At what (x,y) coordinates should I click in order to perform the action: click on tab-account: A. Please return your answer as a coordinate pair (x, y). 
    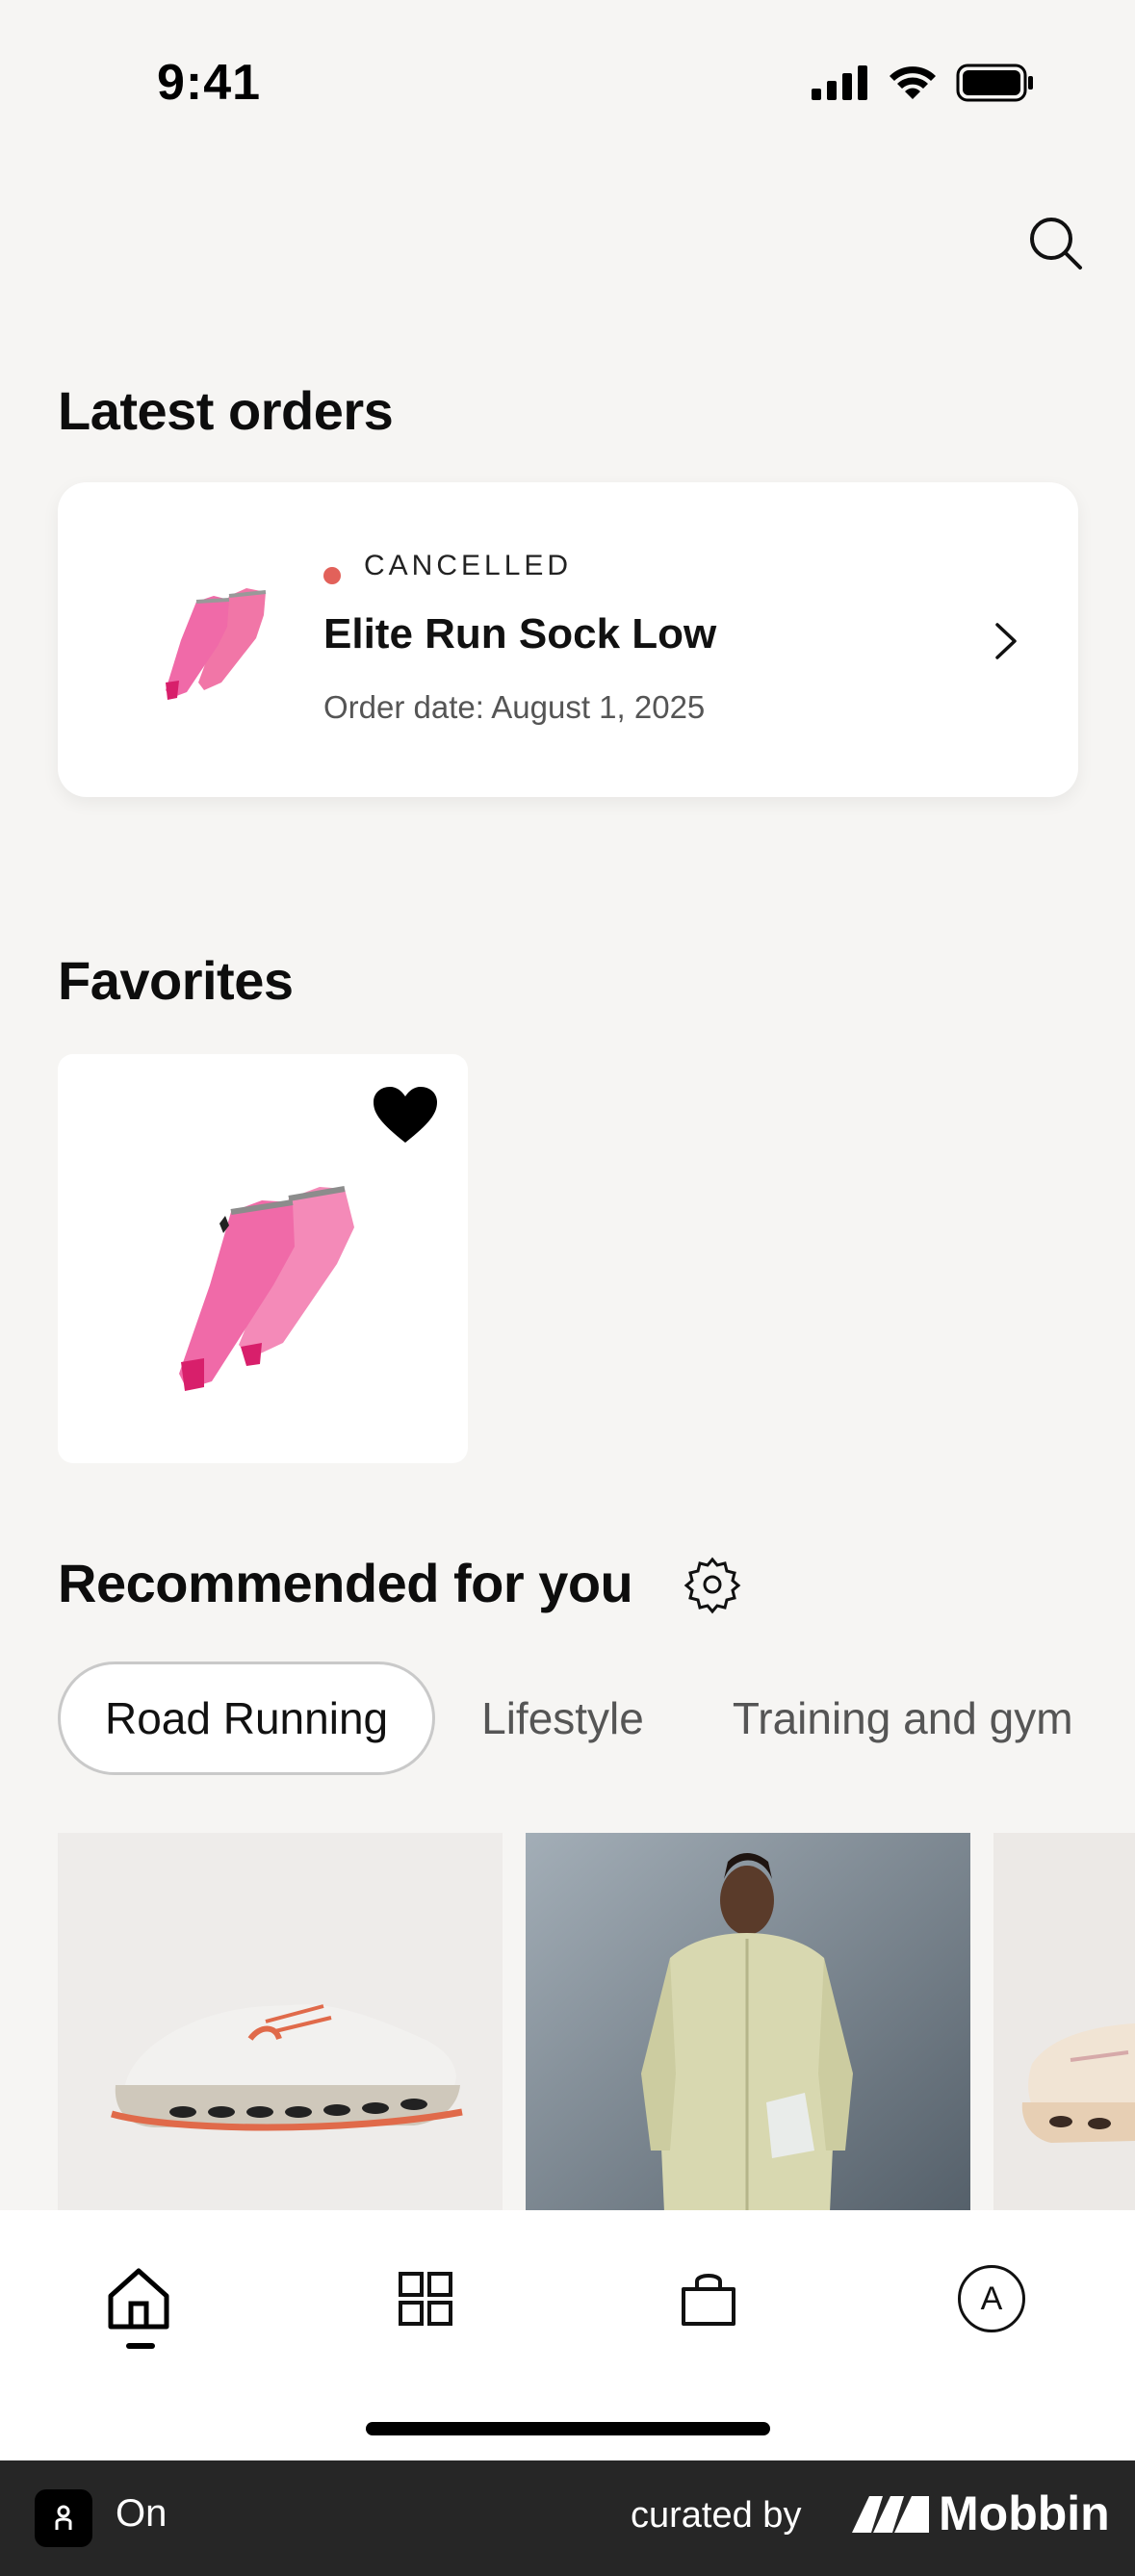
    Looking at the image, I should click on (992, 2299).